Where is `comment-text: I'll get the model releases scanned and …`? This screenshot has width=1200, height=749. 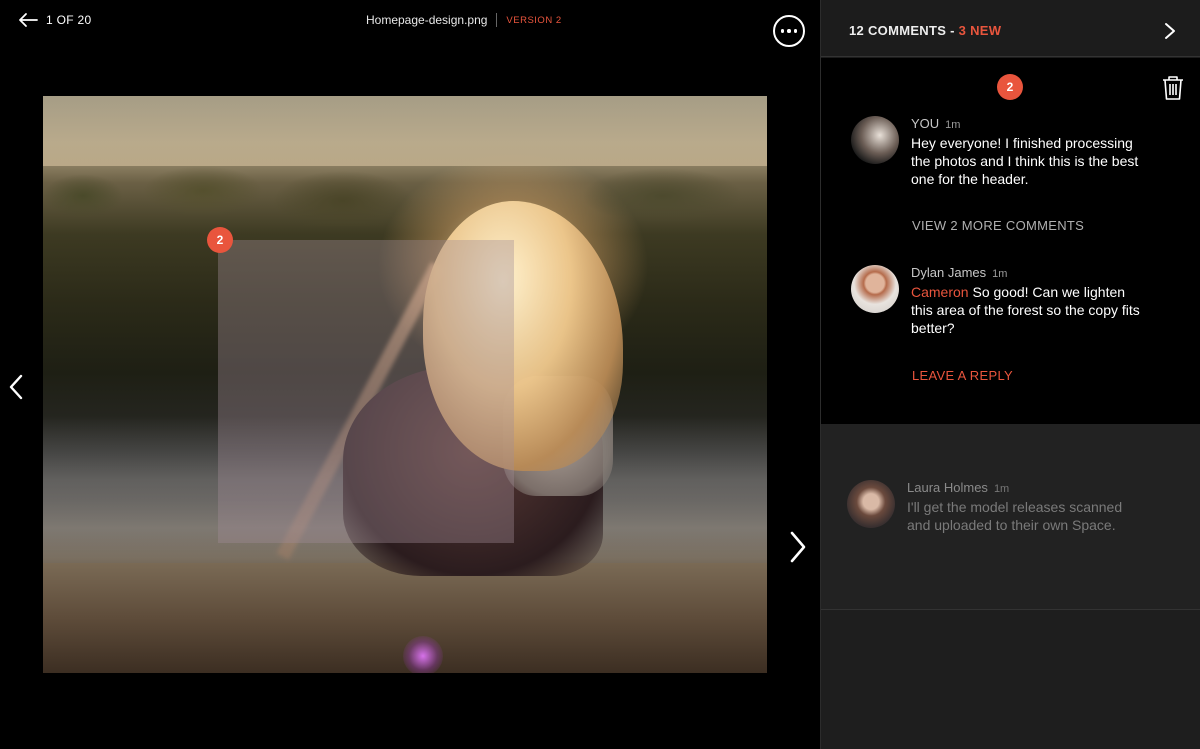
comment-text: I'll get the model releases scanned and … is located at coordinates (1015, 516).